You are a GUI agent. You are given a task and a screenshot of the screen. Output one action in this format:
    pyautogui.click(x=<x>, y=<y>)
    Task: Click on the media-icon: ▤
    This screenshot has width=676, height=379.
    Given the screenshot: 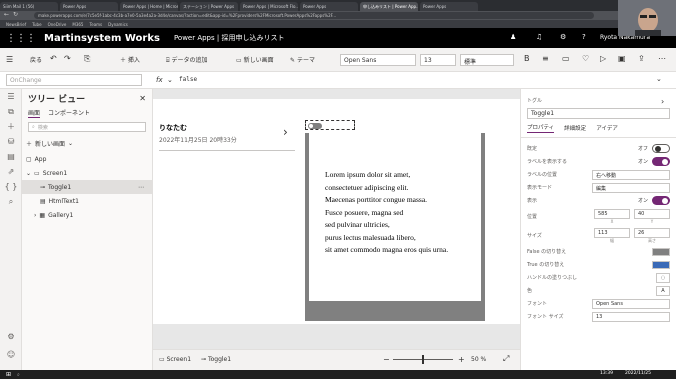 What is the action you would take?
    pyautogui.click(x=11, y=156)
    